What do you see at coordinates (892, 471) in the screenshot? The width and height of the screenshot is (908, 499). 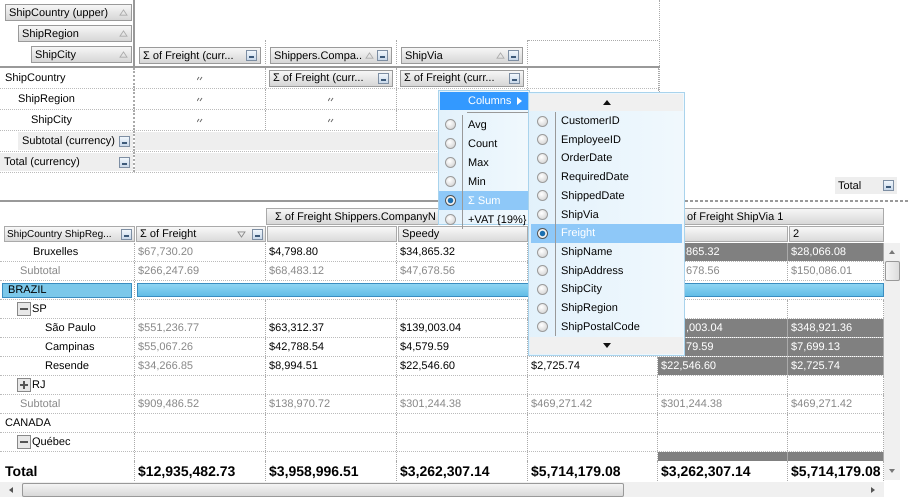 I see `scroll-down-arrow-icon` at bounding box center [892, 471].